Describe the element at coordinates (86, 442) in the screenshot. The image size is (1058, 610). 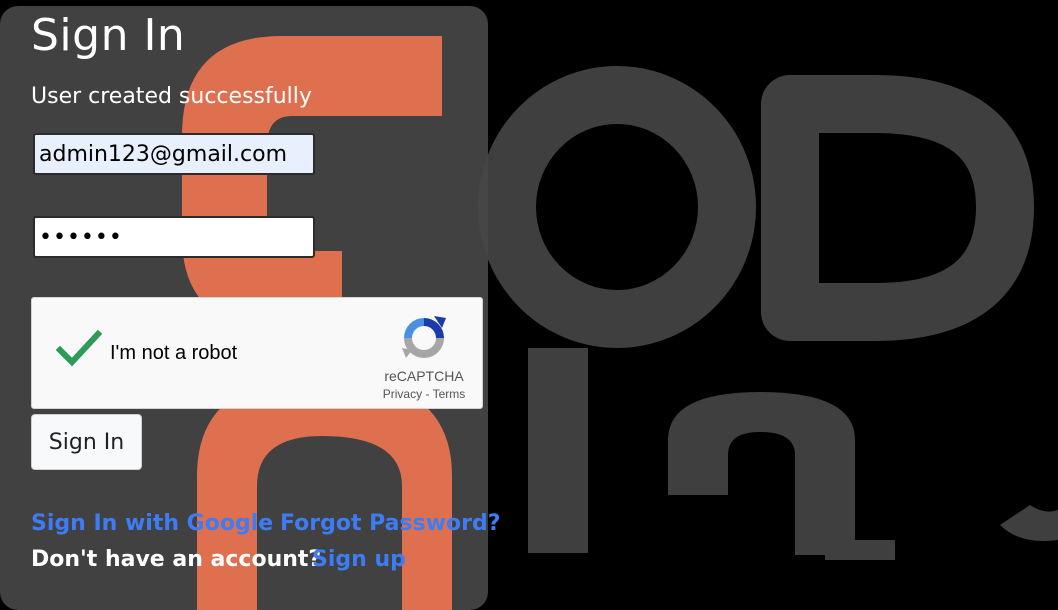
I see `sign-in-button: Sign In` at that location.